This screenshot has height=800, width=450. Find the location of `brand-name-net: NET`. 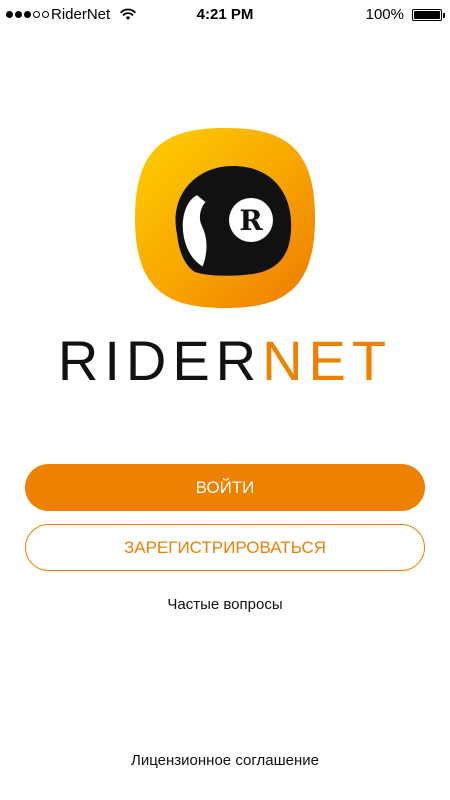

brand-name-net: NET is located at coordinates (327, 360).